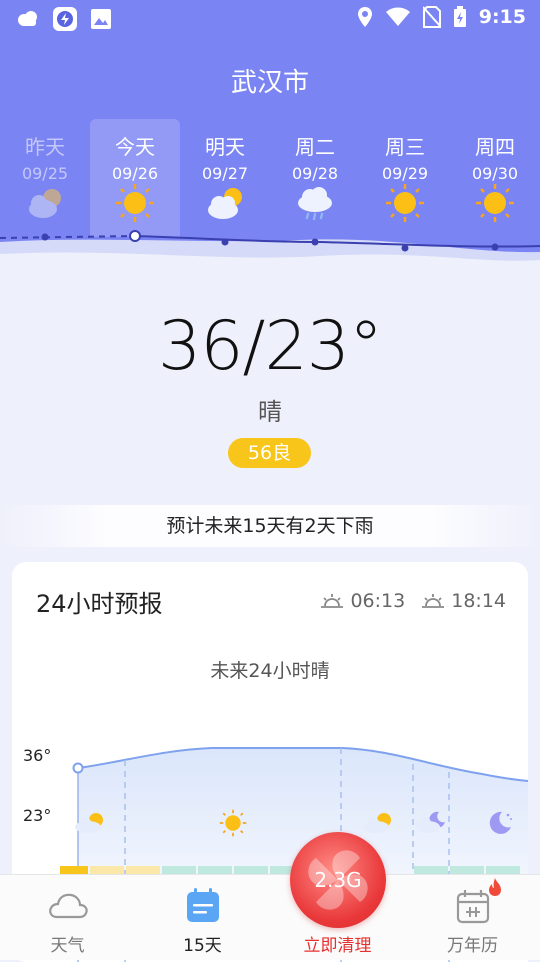  I want to click on day-yesterday: 昨天 09/25, so click(45, 178).